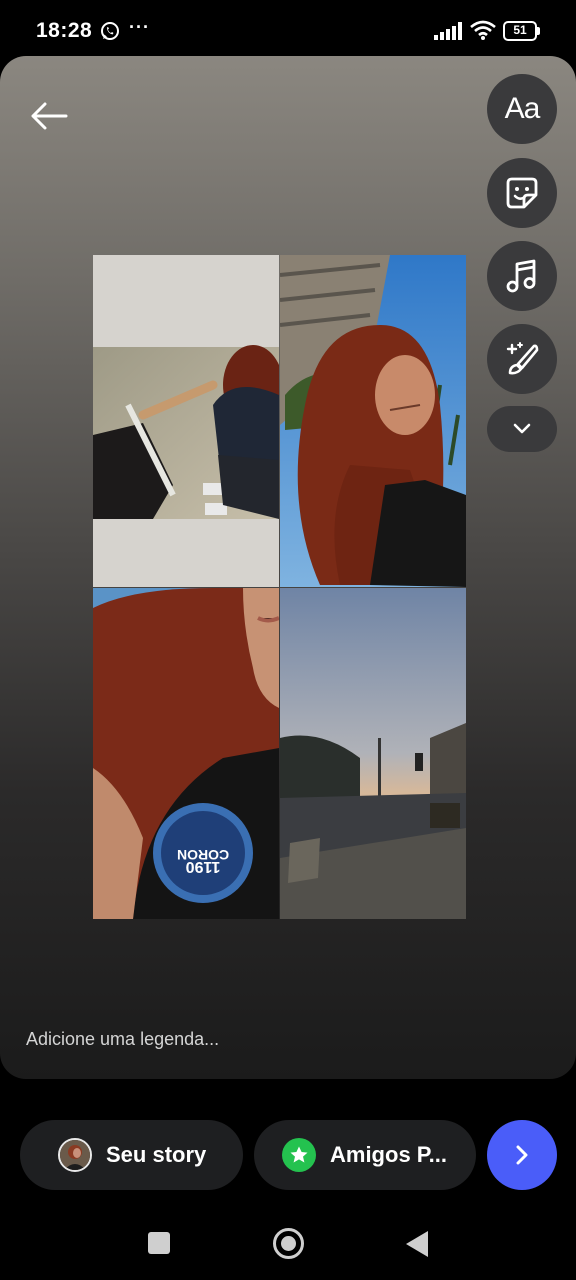 This screenshot has height=1280, width=576. Describe the element at coordinates (75, 1155) in the screenshot. I see `avatar` at that location.